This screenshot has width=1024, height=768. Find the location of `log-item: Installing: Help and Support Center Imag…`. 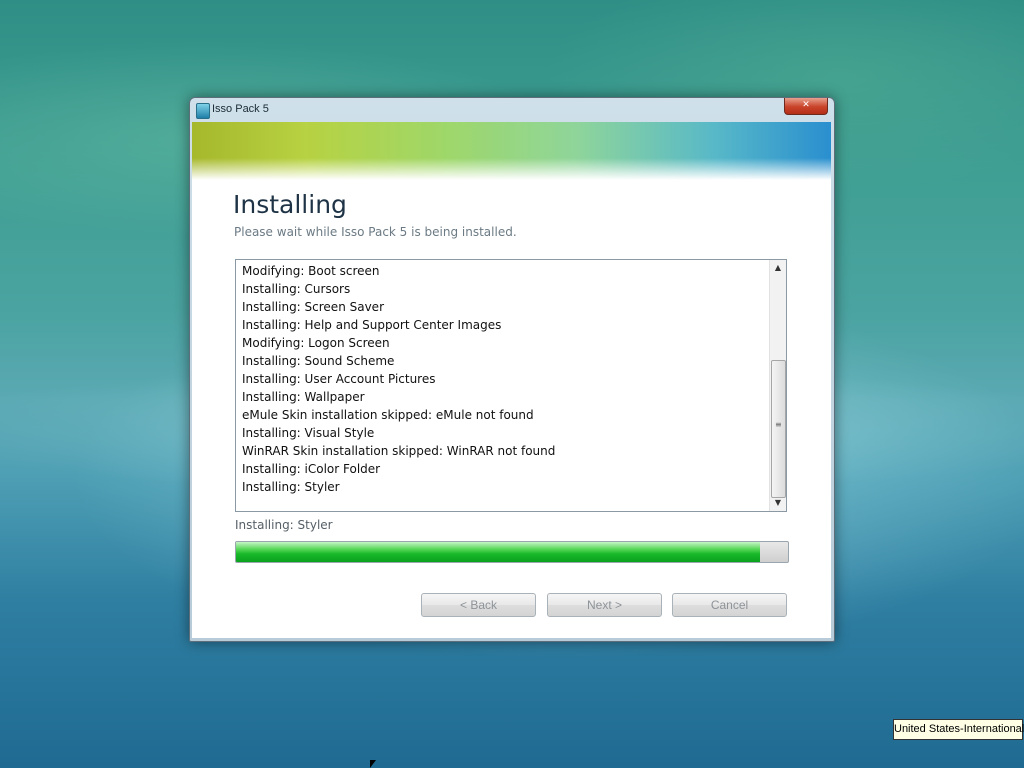

log-item: Installing: Help and Support Center Imag… is located at coordinates (372, 325).